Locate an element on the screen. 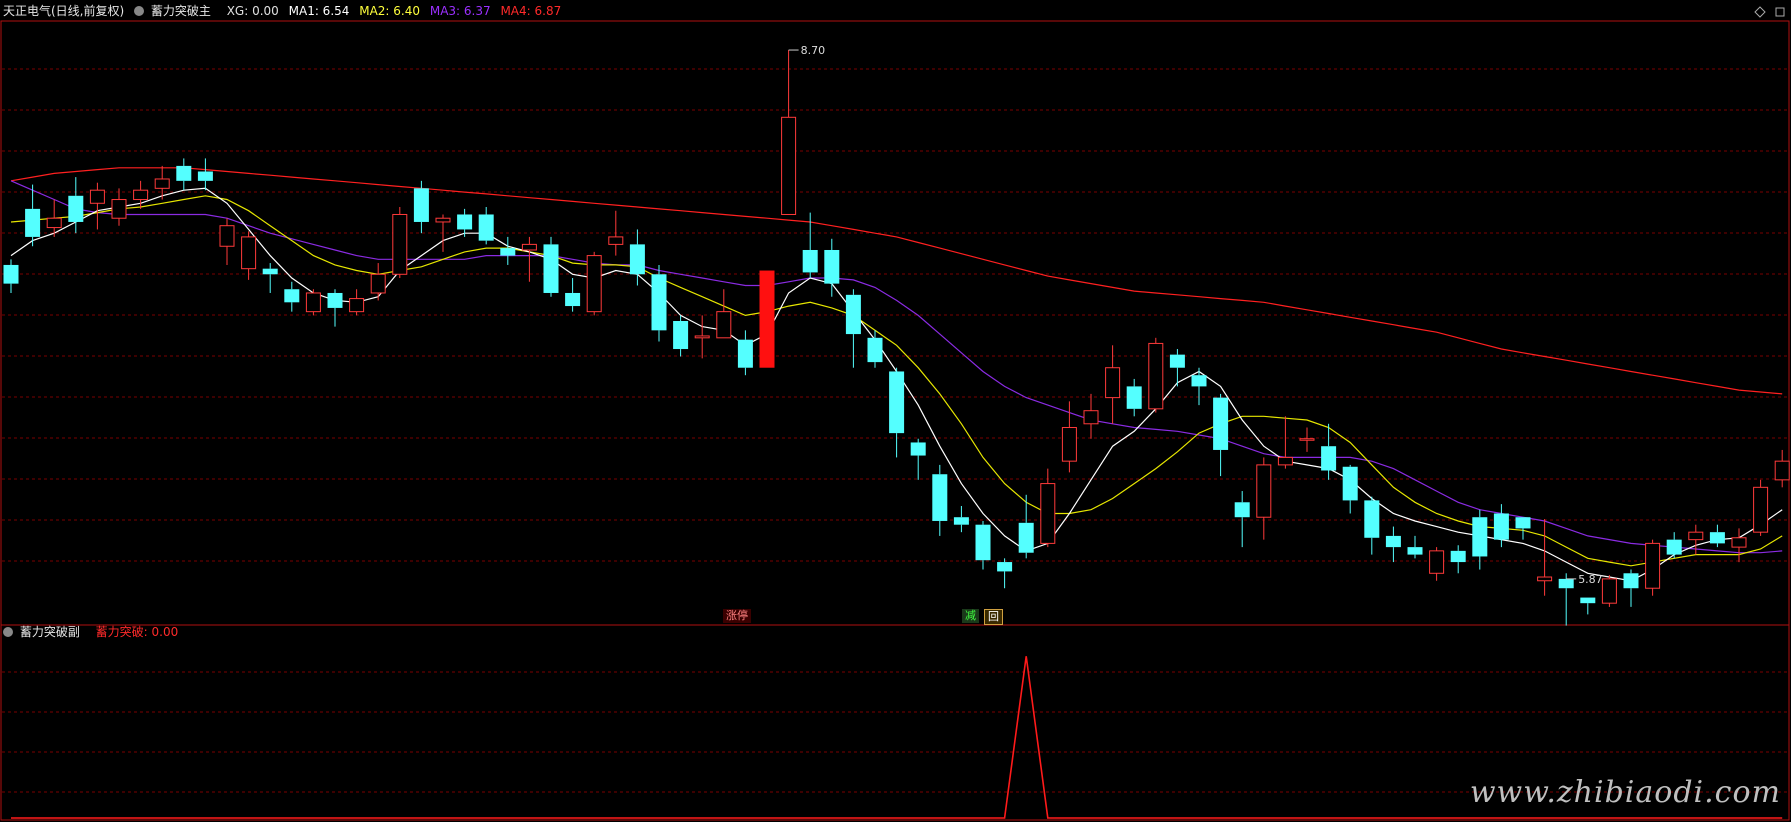  indicator-name: 蓄力突破主 is located at coordinates (180, 11).